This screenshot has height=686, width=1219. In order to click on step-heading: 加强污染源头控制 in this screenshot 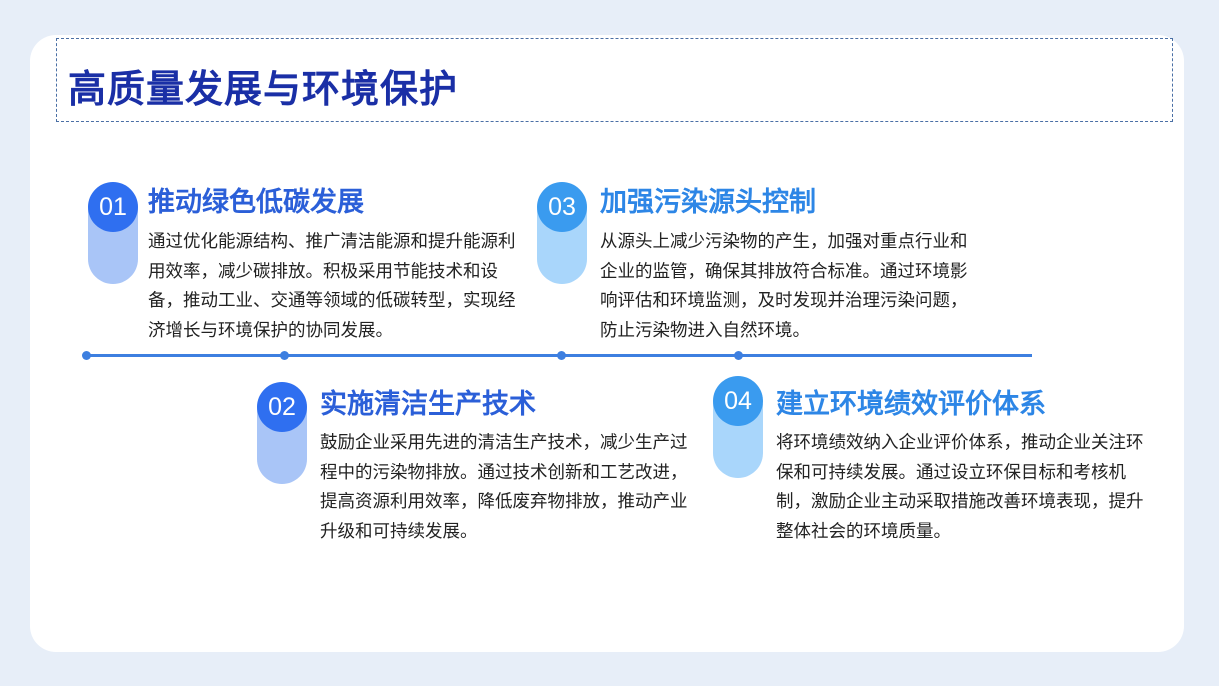, I will do `click(708, 202)`.